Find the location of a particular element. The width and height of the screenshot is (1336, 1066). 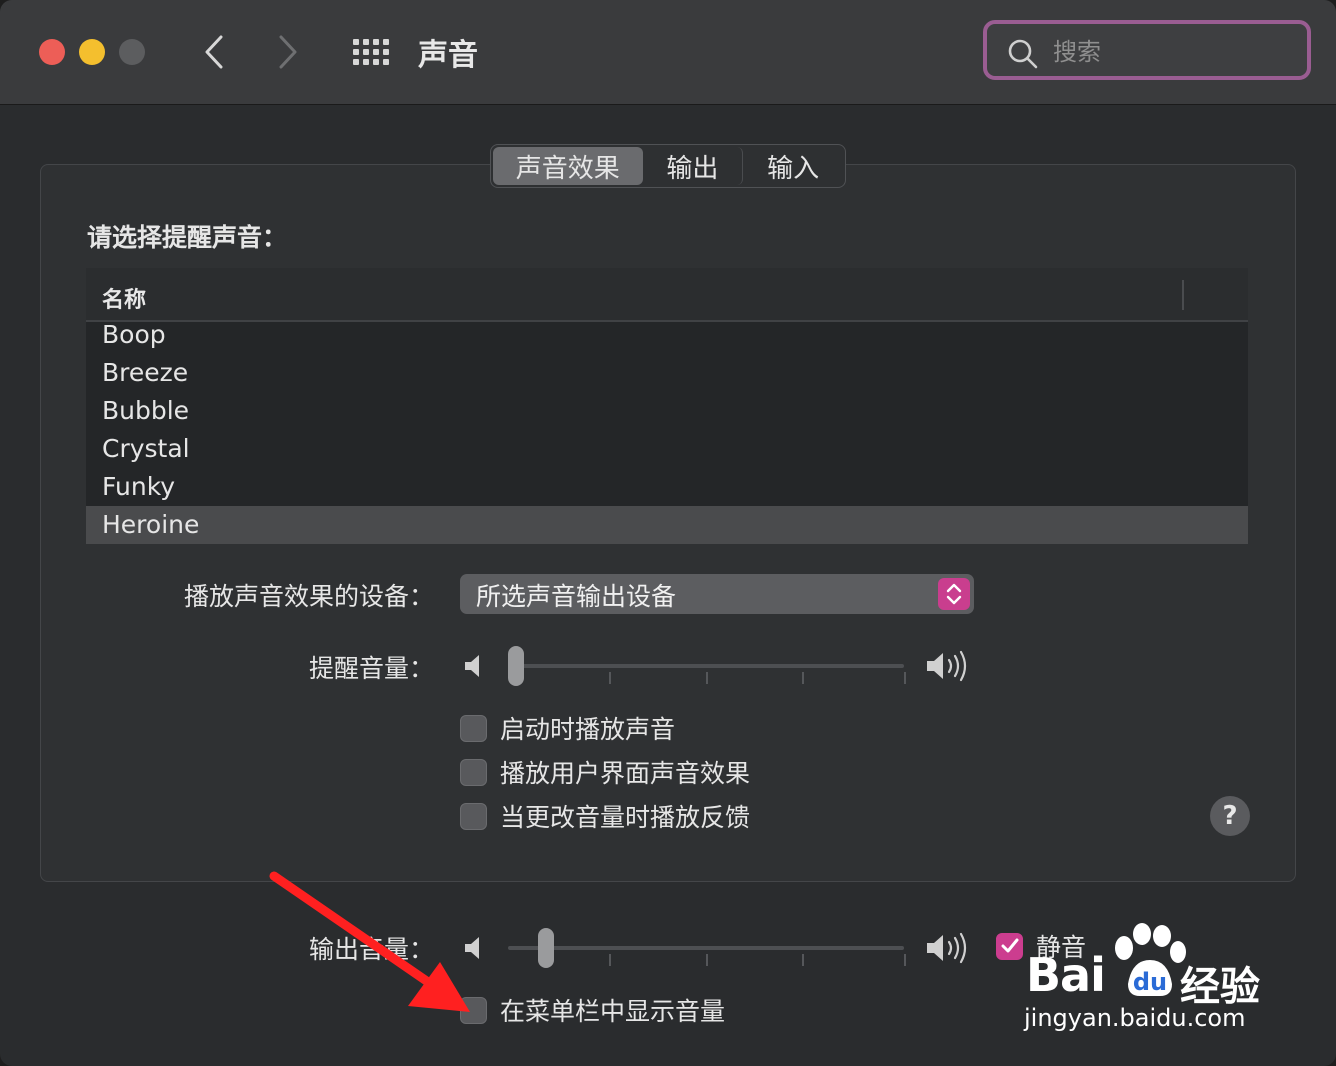

alert-volume-slider is located at coordinates (718, 666).